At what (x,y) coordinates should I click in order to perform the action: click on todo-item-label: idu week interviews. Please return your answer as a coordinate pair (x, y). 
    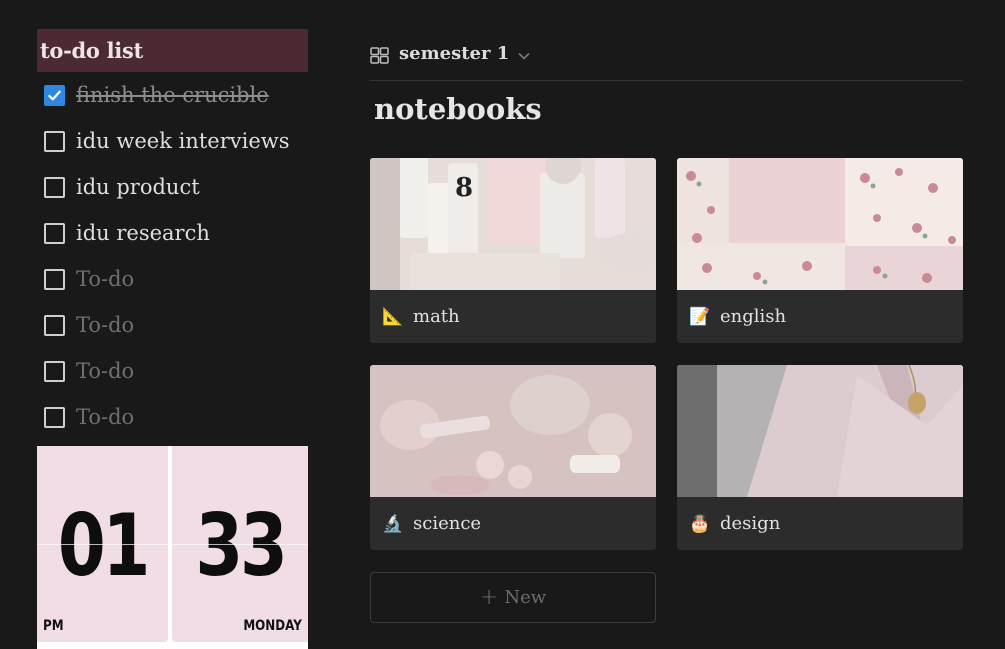
    Looking at the image, I should click on (183, 141).